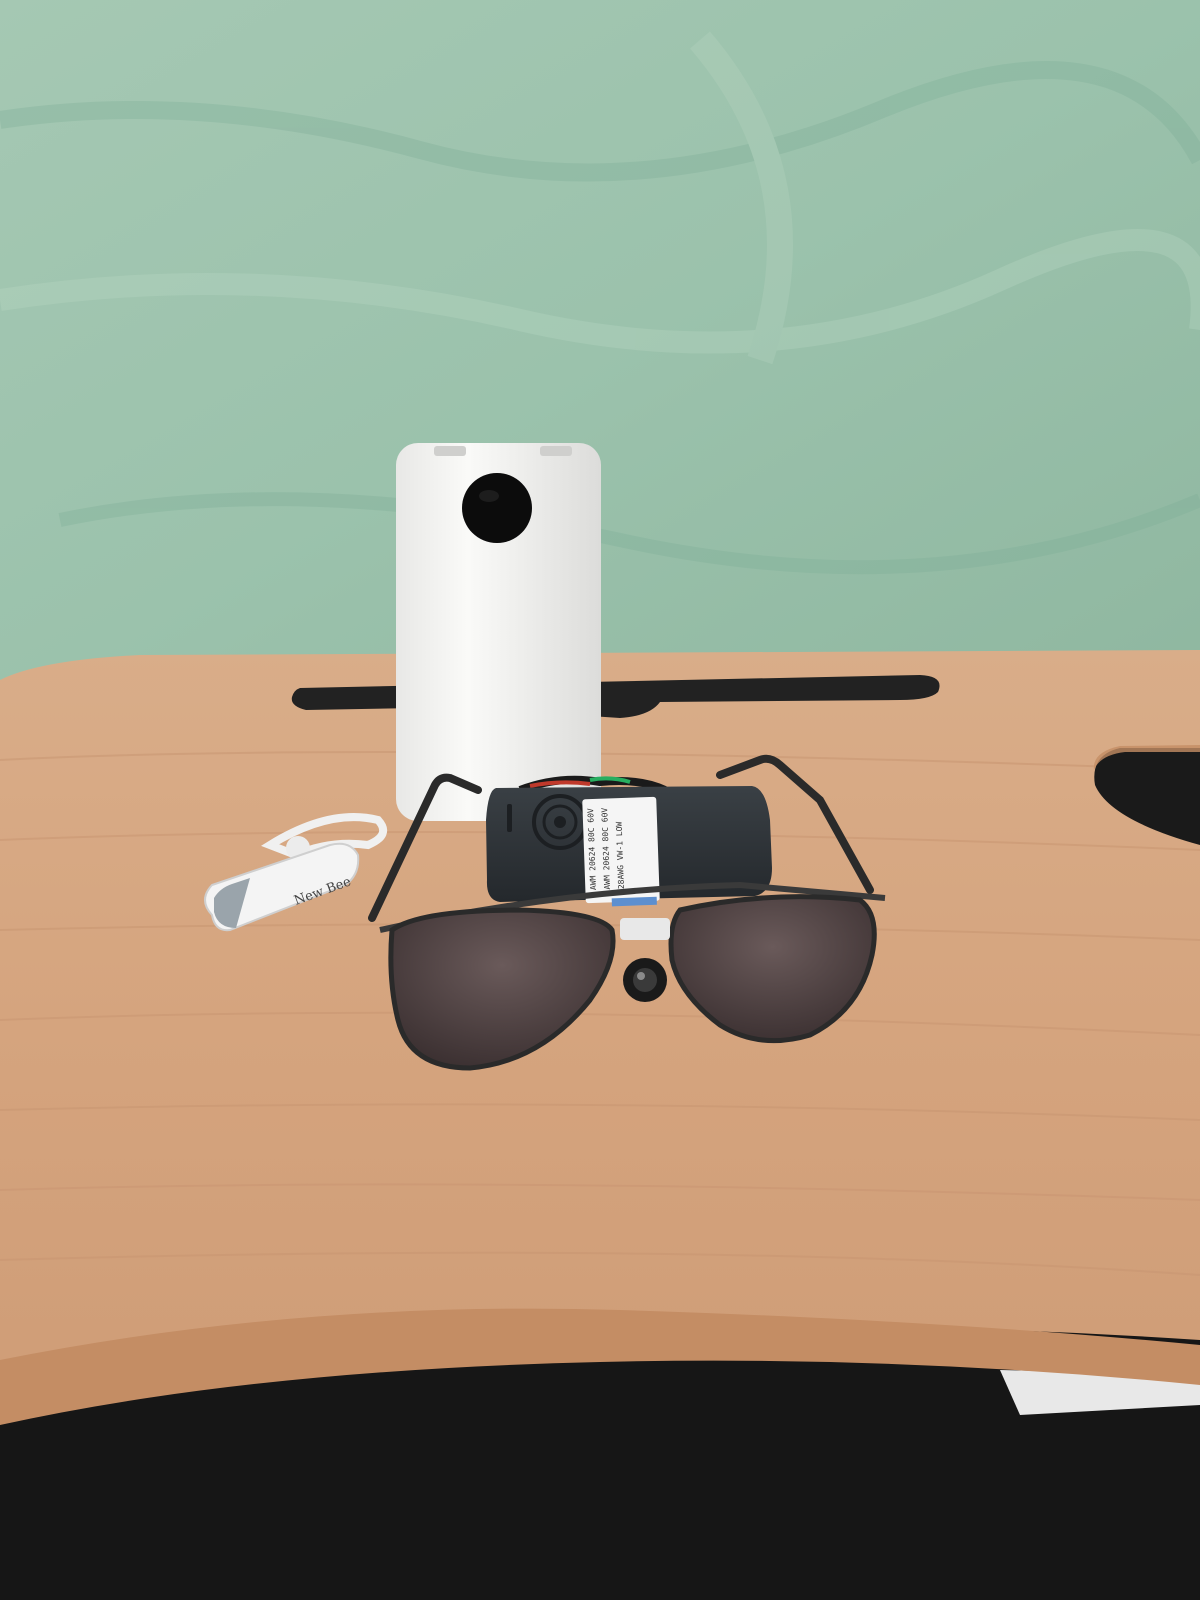 This screenshot has width=1200, height=1600. Describe the element at coordinates (497, 508) in the screenshot. I see `display-circle` at that location.